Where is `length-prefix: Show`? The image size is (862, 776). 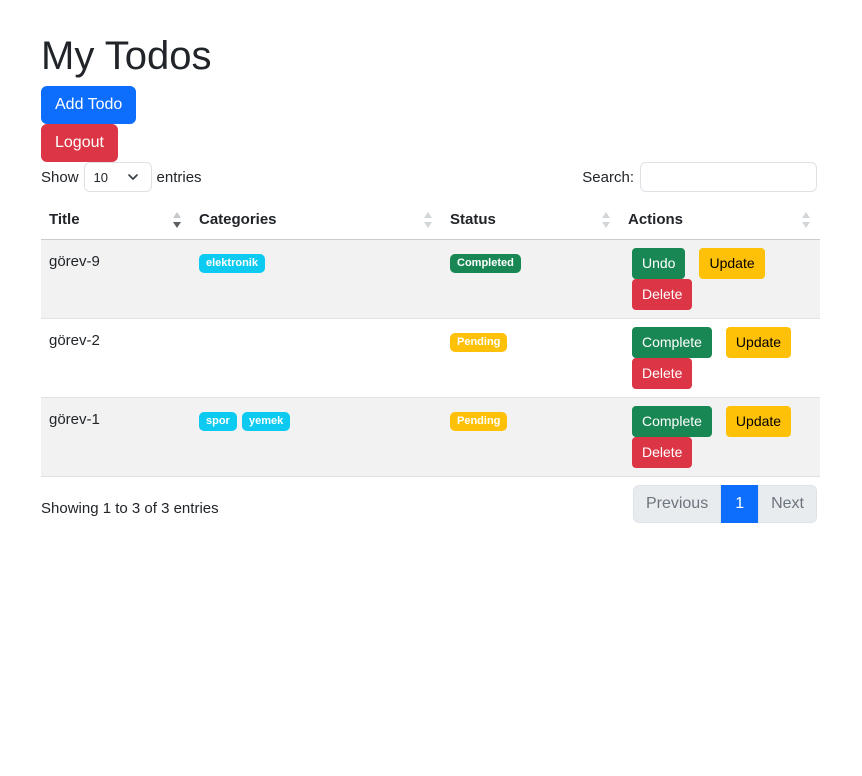
length-prefix: Show is located at coordinates (60, 177).